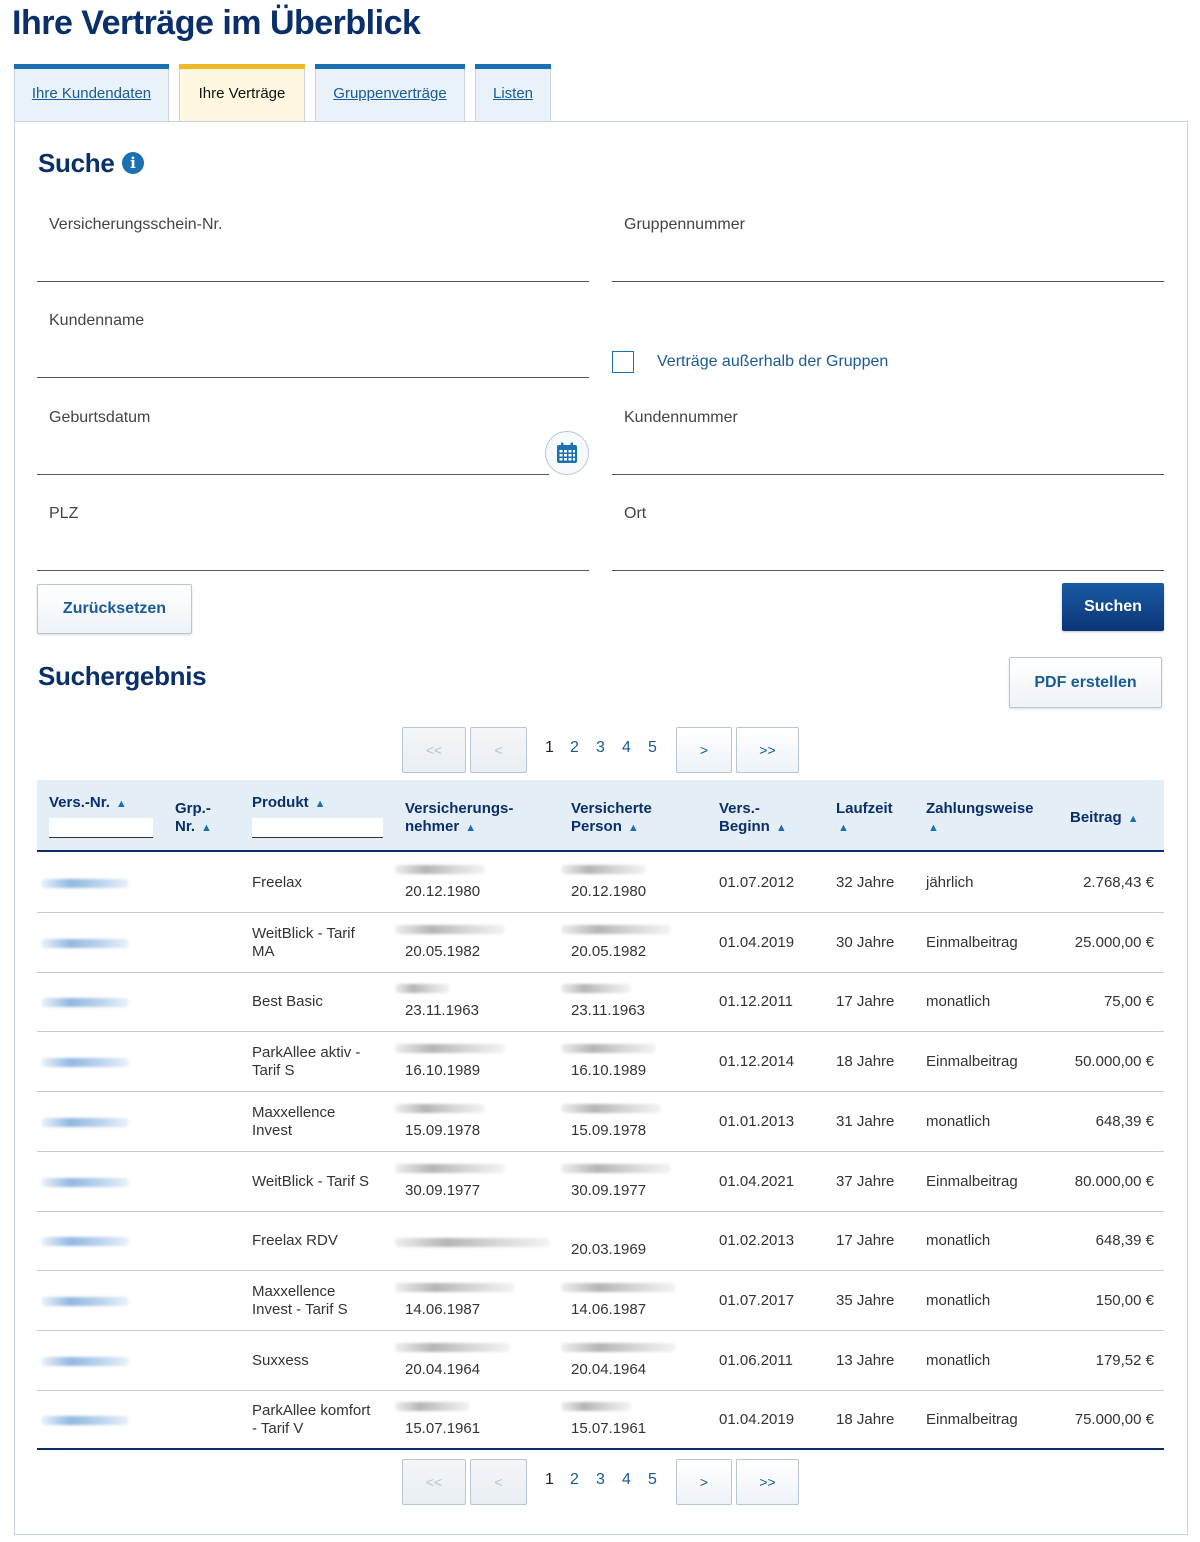 The width and height of the screenshot is (1200, 1542). Describe the element at coordinates (980, 808) in the screenshot. I see `col-zahlweise-label: Zahlungsweise` at that location.